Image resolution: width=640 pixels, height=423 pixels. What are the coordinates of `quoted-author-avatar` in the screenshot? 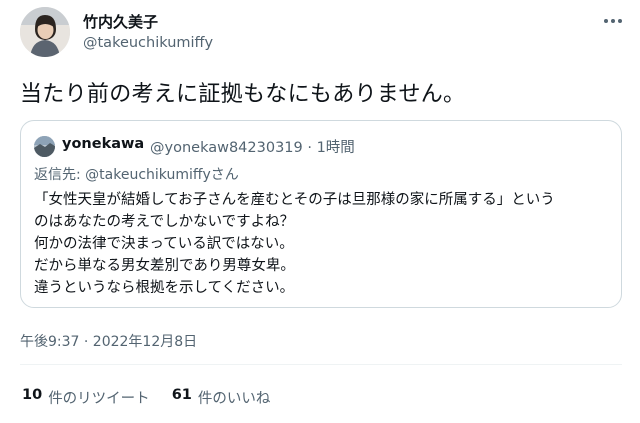 It's located at (44, 146).